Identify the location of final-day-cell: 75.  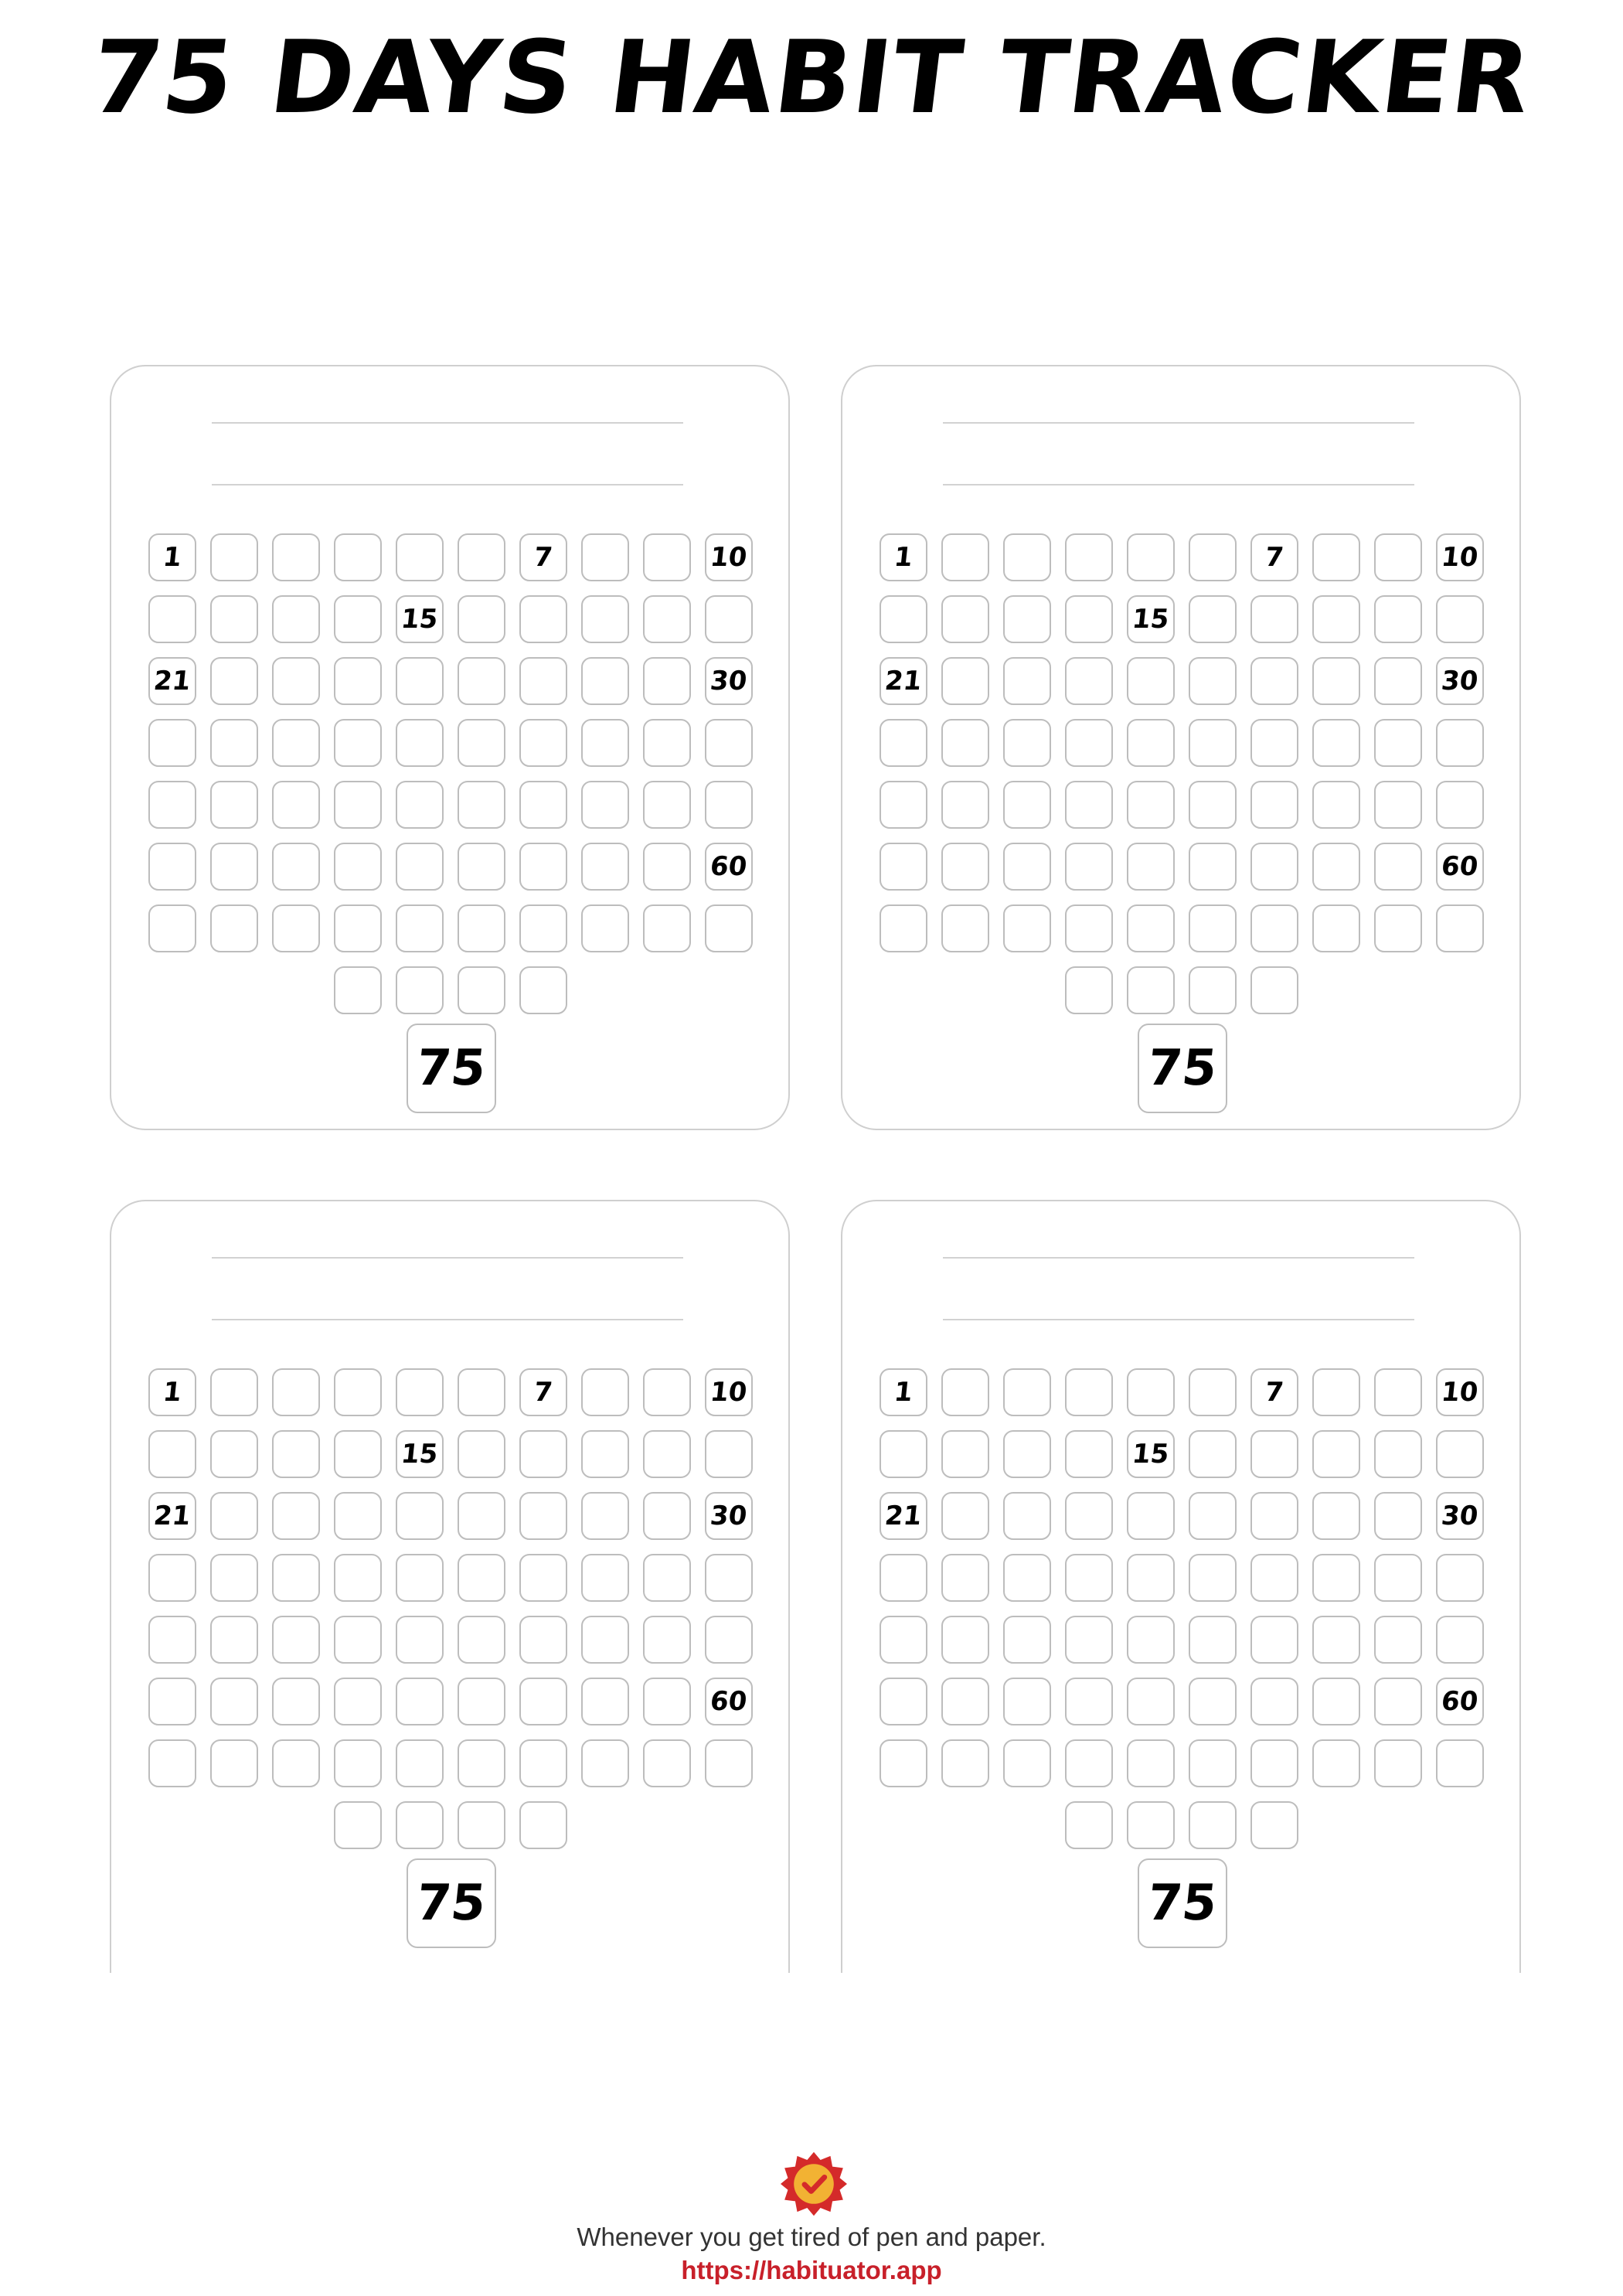
(451, 1068).